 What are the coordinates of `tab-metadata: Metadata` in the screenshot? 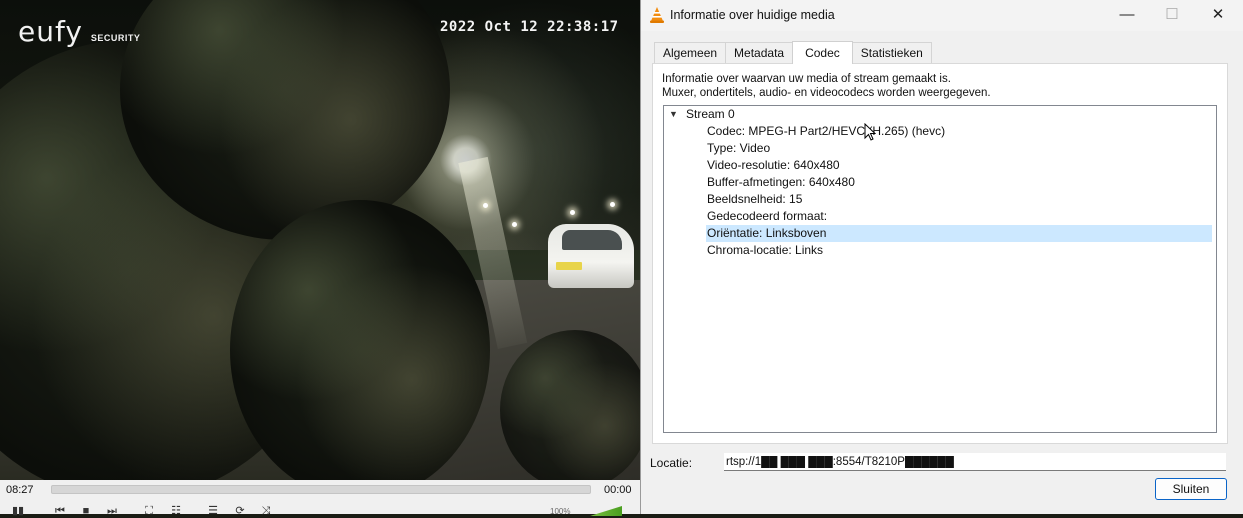 It's located at (759, 53).